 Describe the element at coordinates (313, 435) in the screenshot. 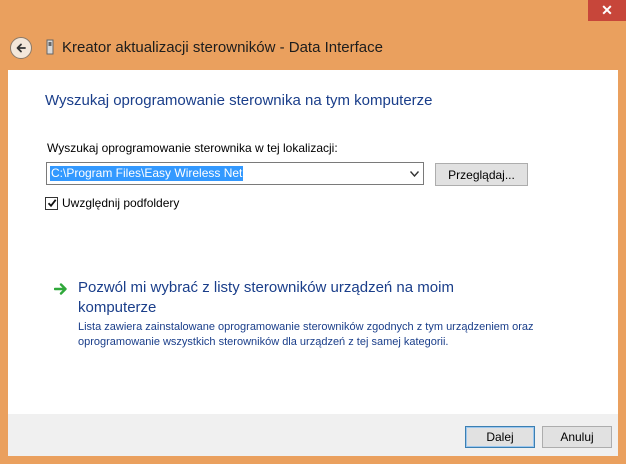

I see `wizard-footer: Dalej Anuluj` at that location.